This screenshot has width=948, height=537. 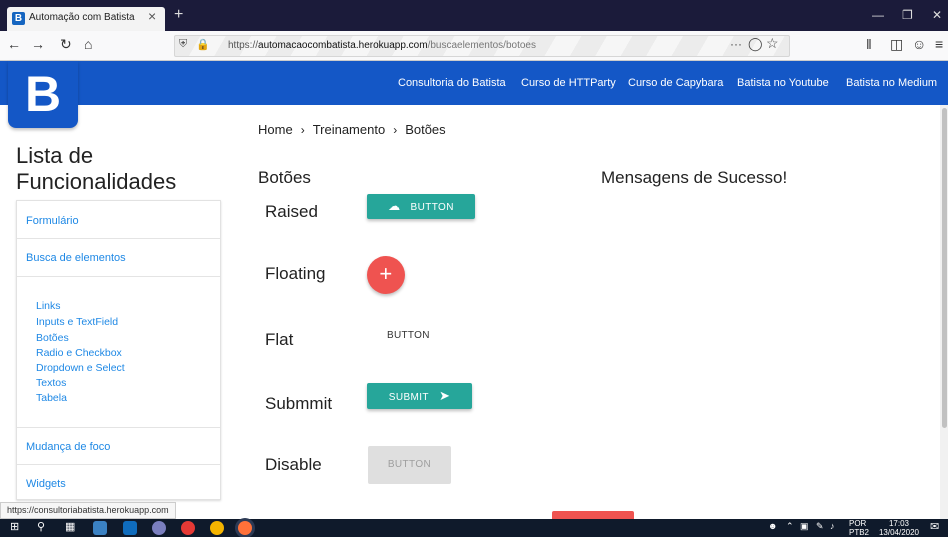 What do you see at coordinates (425, 129) in the screenshot?
I see `breadcrumb-botoes: Botões` at bounding box center [425, 129].